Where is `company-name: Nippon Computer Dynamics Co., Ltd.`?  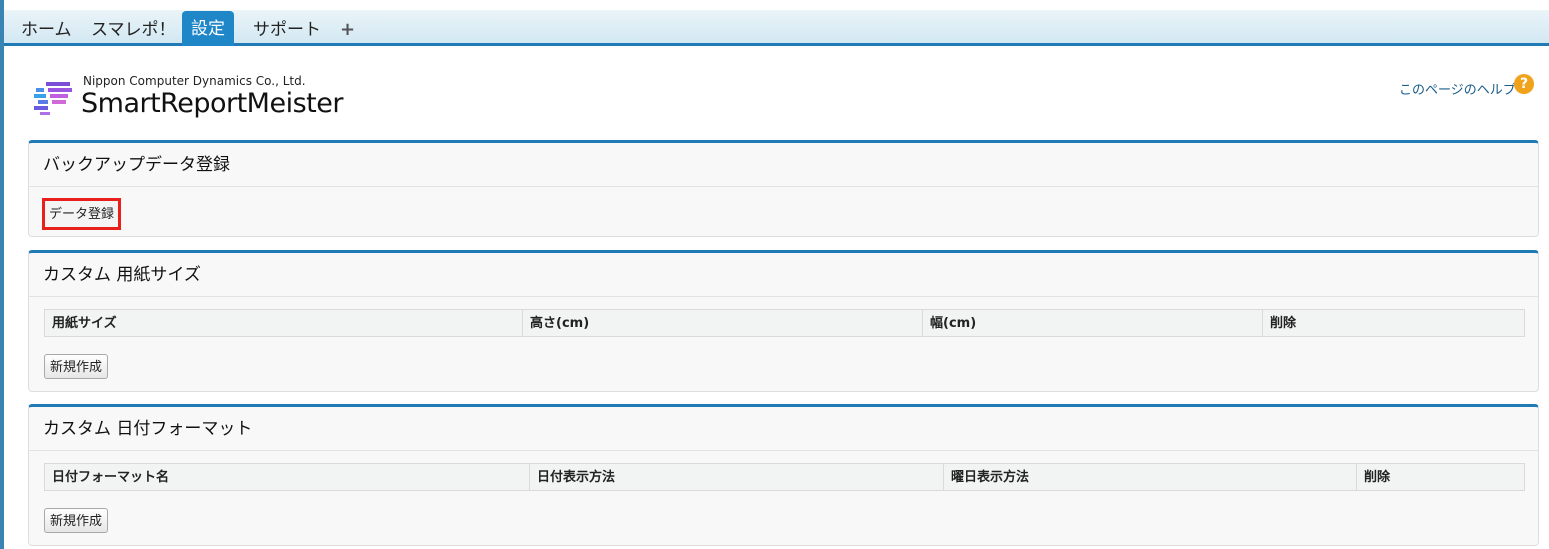 company-name: Nippon Computer Dynamics Co., Ltd. is located at coordinates (194, 81).